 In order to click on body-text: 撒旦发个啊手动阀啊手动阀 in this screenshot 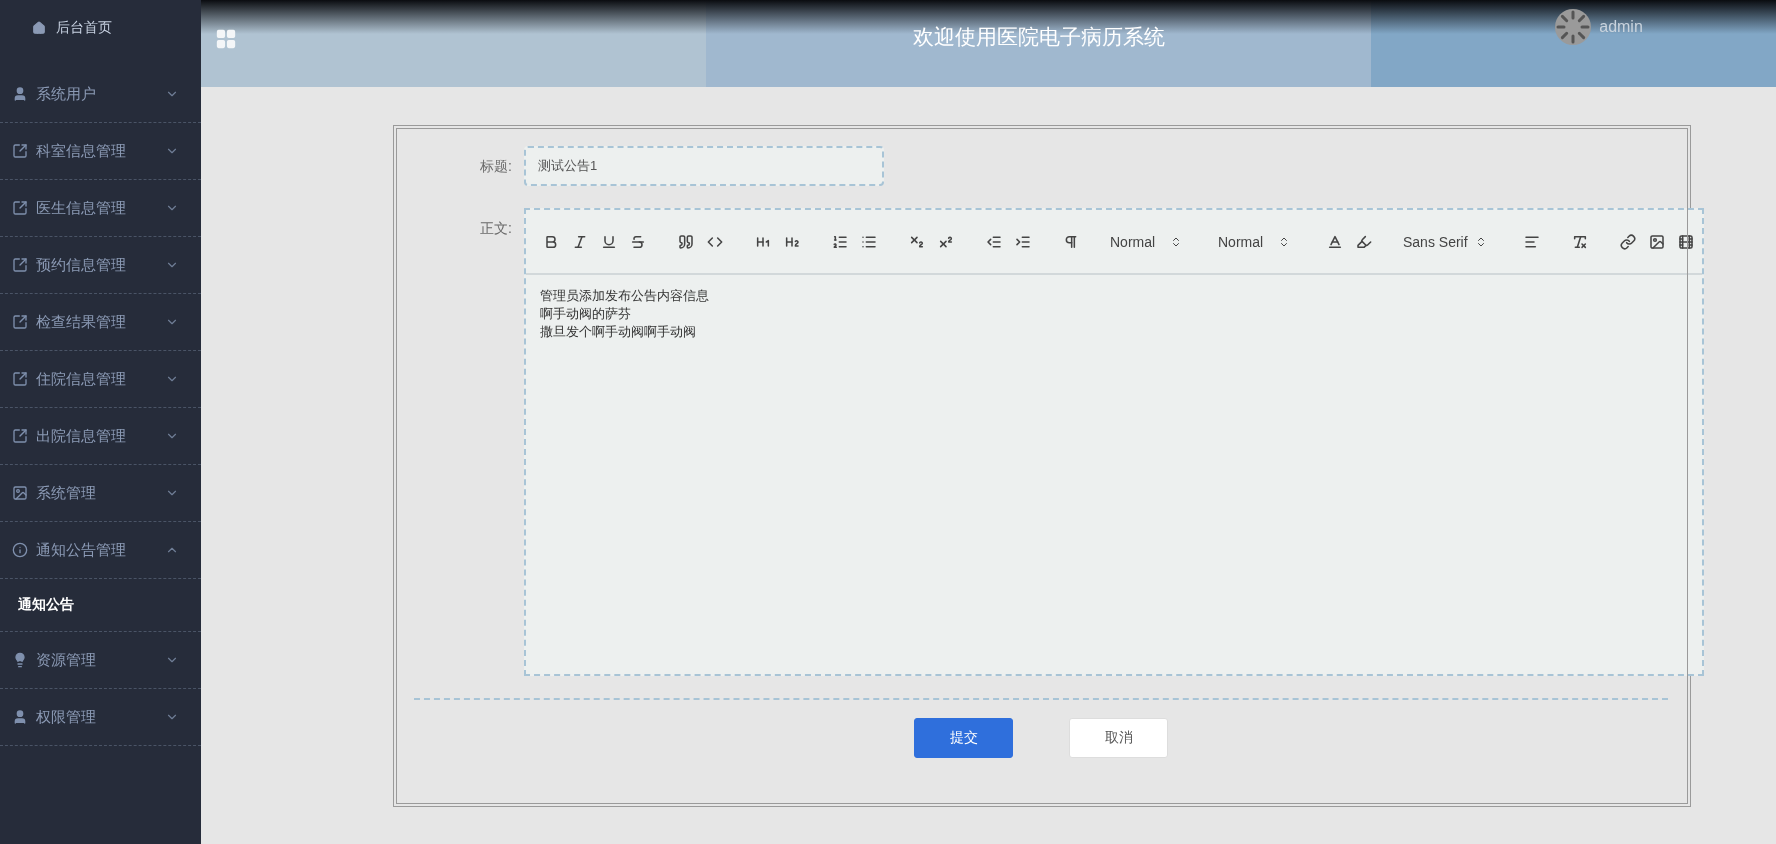, I will do `click(618, 332)`.